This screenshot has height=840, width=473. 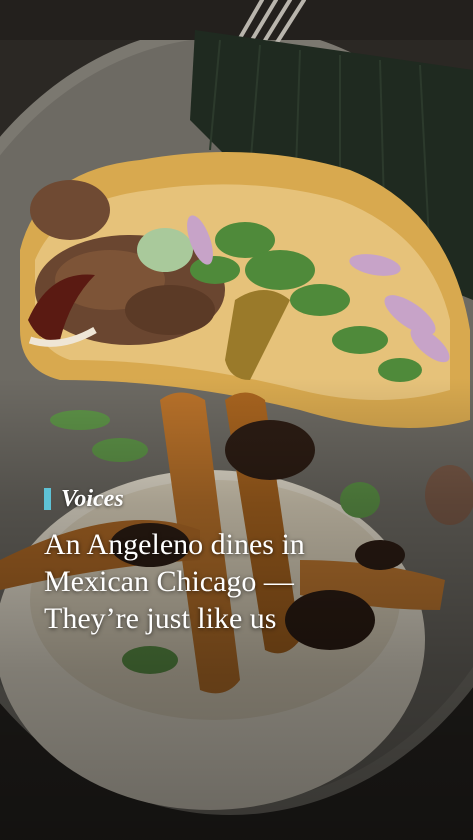 What do you see at coordinates (244, 499) in the screenshot?
I see `section-kicker: Voices` at bounding box center [244, 499].